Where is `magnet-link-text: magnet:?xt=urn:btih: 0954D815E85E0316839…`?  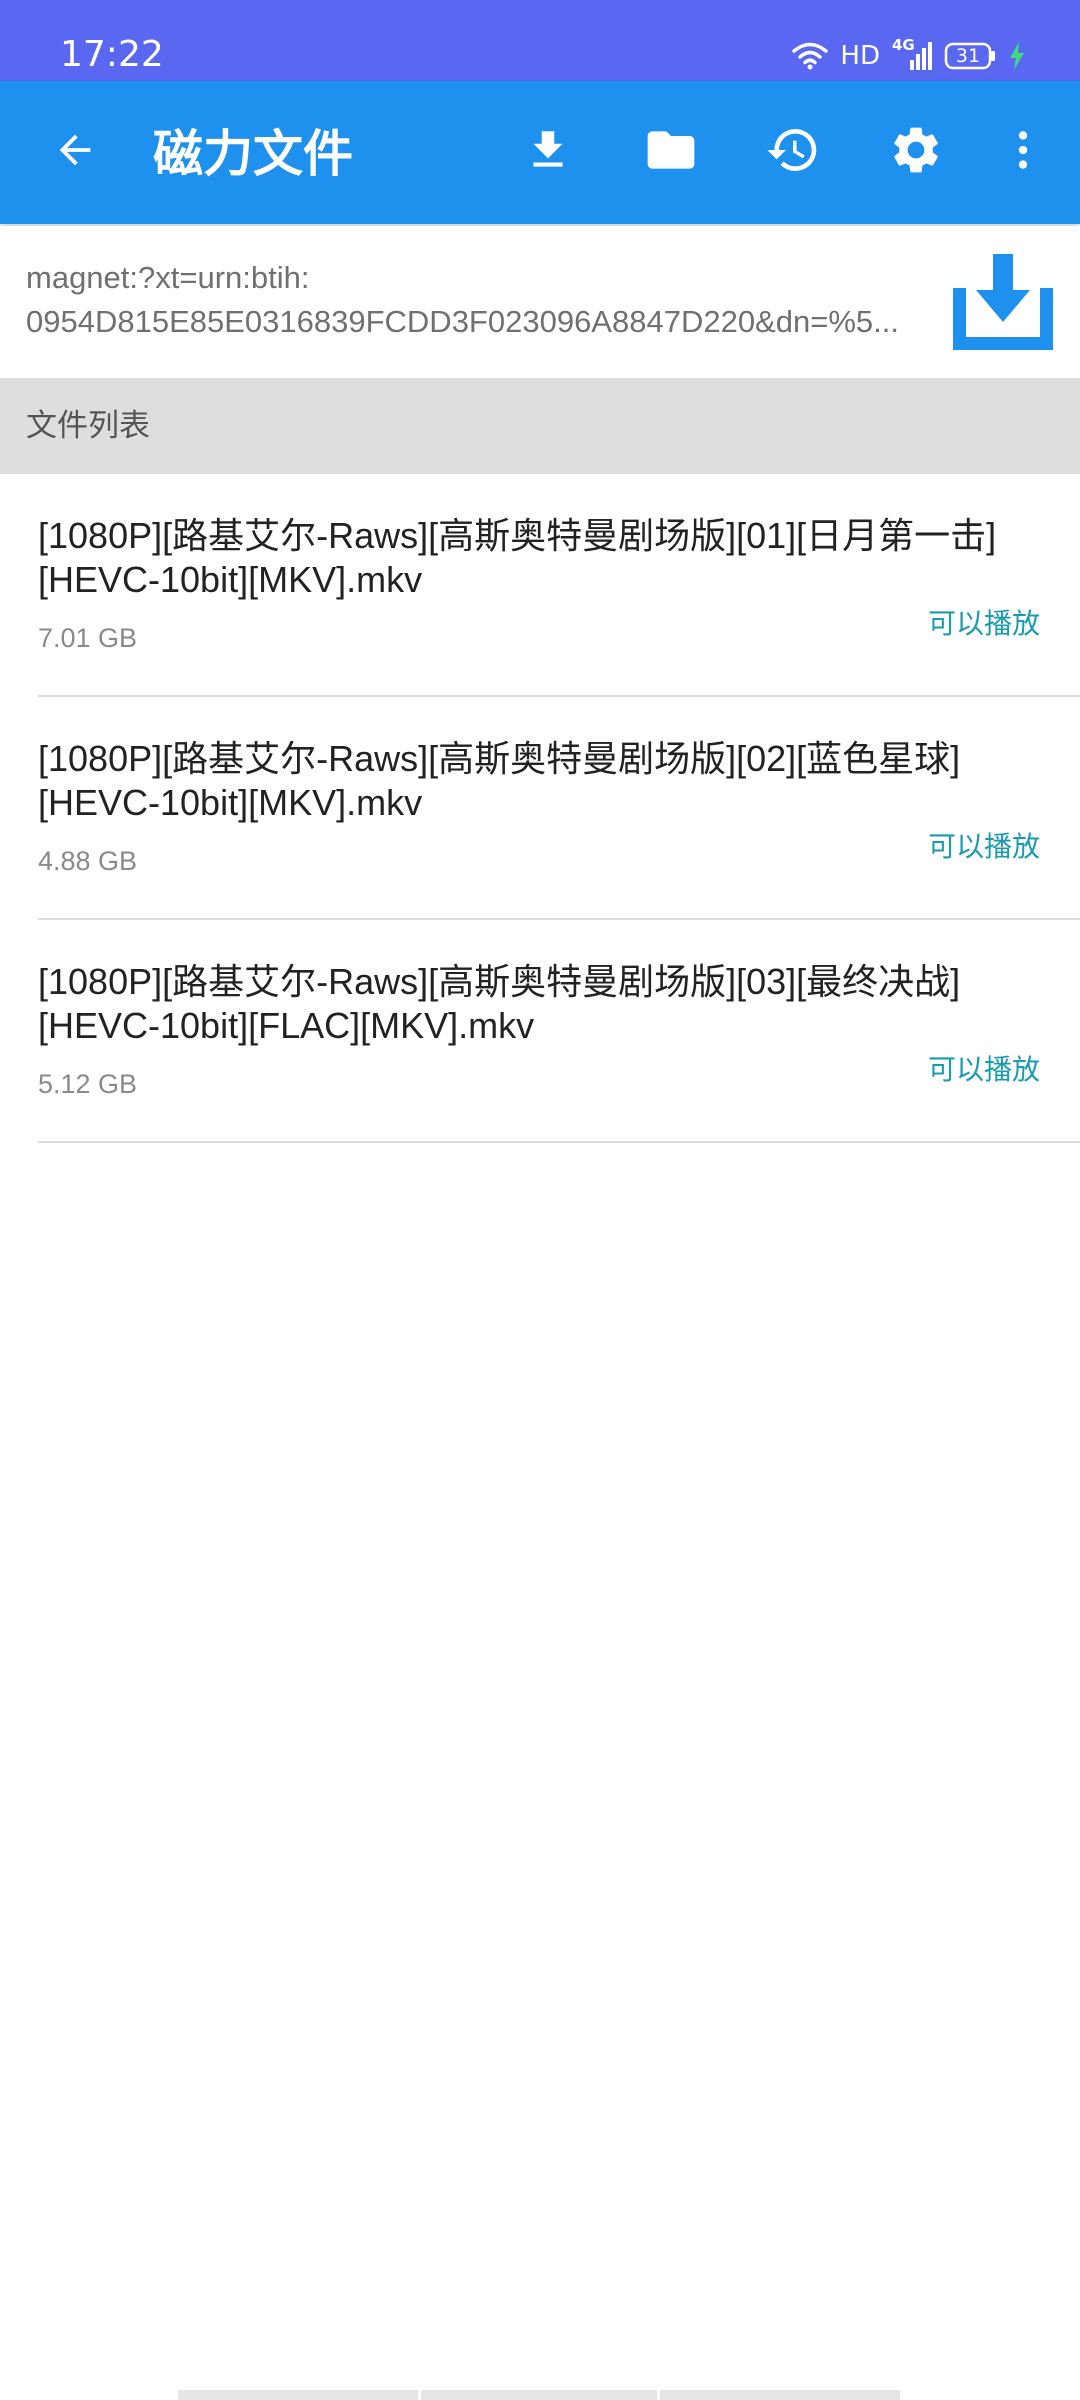
magnet-link-text: magnet:?xt=urn:btih: 0954D815E85E0316839… is located at coordinates (476, 300).